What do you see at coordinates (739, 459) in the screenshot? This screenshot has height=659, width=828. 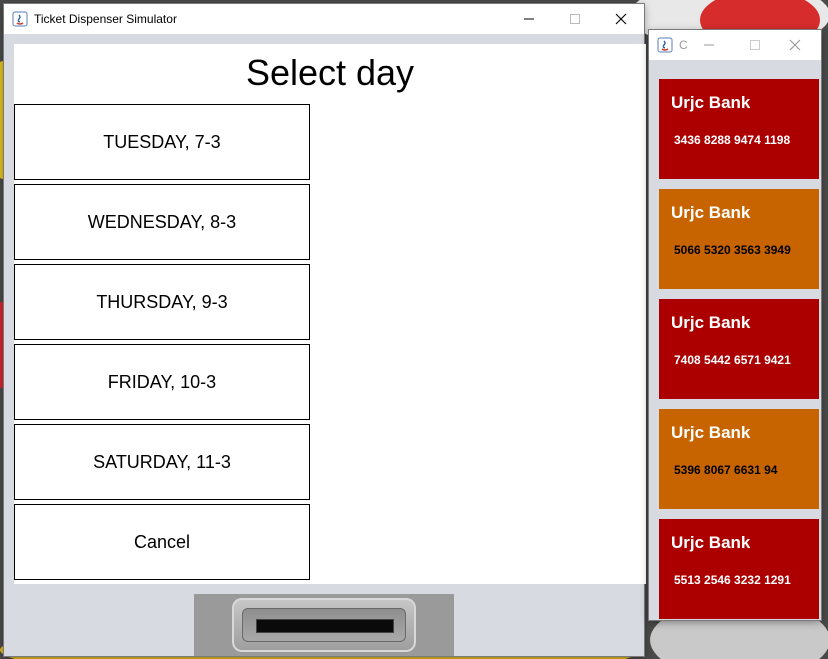 I see `bank-card-4: Urjc Bank 5396 8067 6631 94` at bounding box center [739, 459].